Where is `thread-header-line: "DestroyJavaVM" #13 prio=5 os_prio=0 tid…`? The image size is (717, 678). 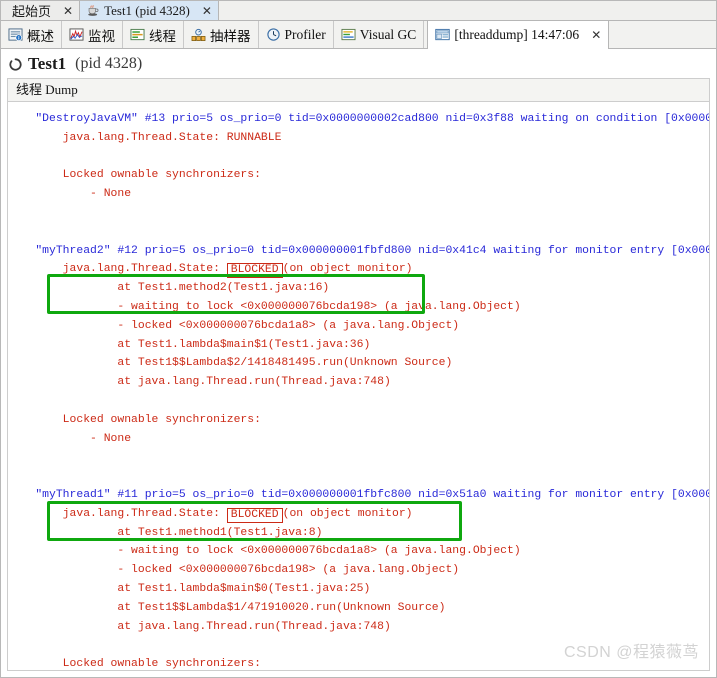 thread-header-line: "DestroyJavaVM" #13 prio=5 os_prio=0 tid… is located at coordinates (372, 119).